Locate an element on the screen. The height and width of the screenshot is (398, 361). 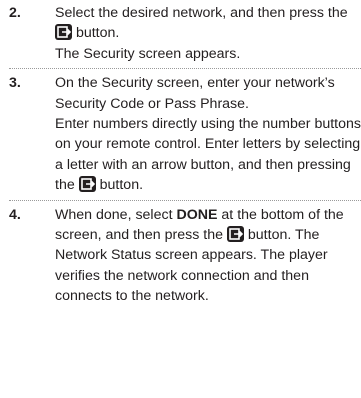
step-result: The Security screen appears. is located at coordinates (148, 53).